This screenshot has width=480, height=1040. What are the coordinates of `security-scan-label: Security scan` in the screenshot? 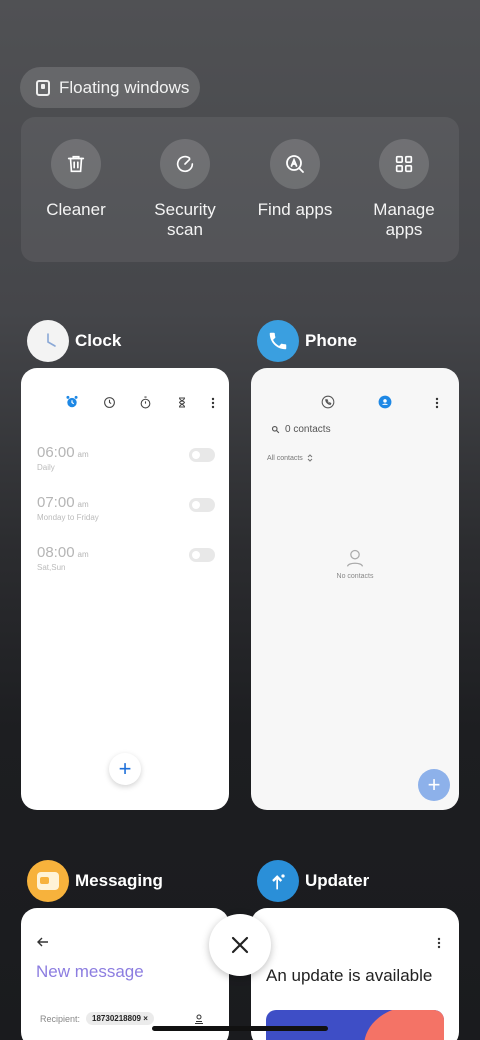 It's located at (185, 219).